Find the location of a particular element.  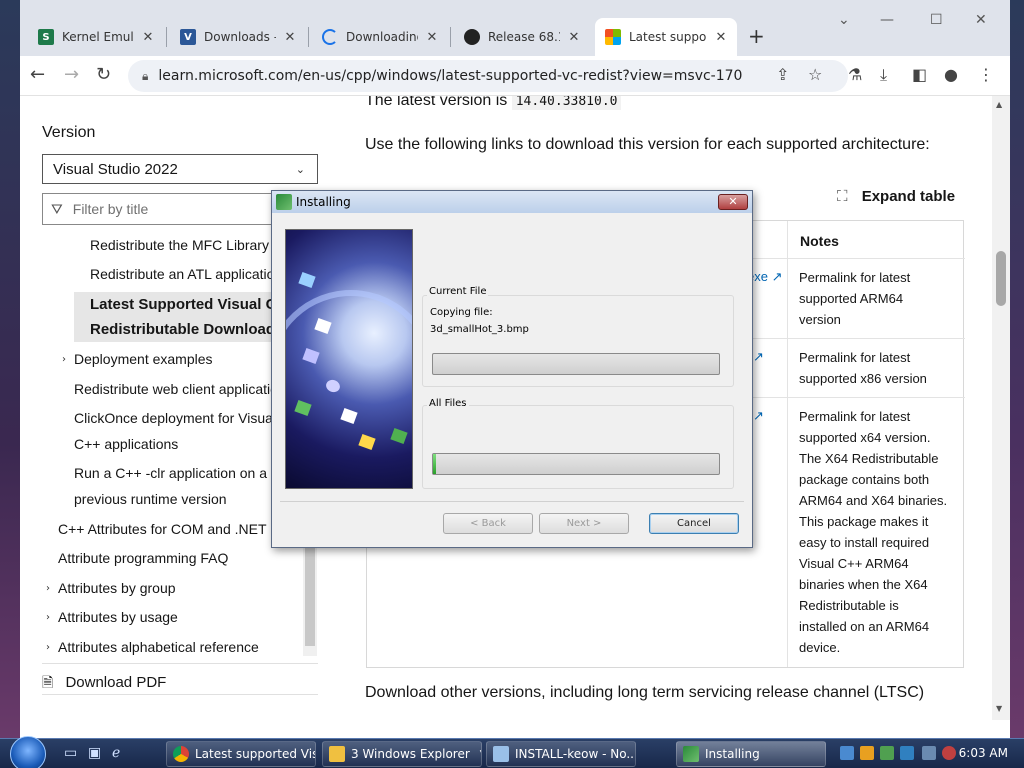

tab-kernel-emulator: S Kernel Emulat ✕ is located at coordinates (96, 37).